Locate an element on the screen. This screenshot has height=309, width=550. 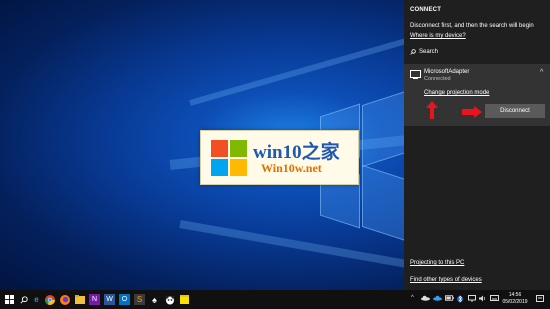
bluetooth-icon is located at coordinates (460, 300).